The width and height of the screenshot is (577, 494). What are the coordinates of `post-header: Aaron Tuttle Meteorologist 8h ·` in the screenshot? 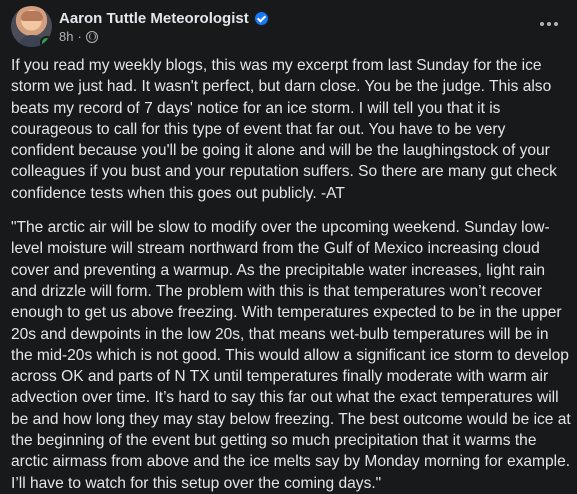 It's located at (289, 28).